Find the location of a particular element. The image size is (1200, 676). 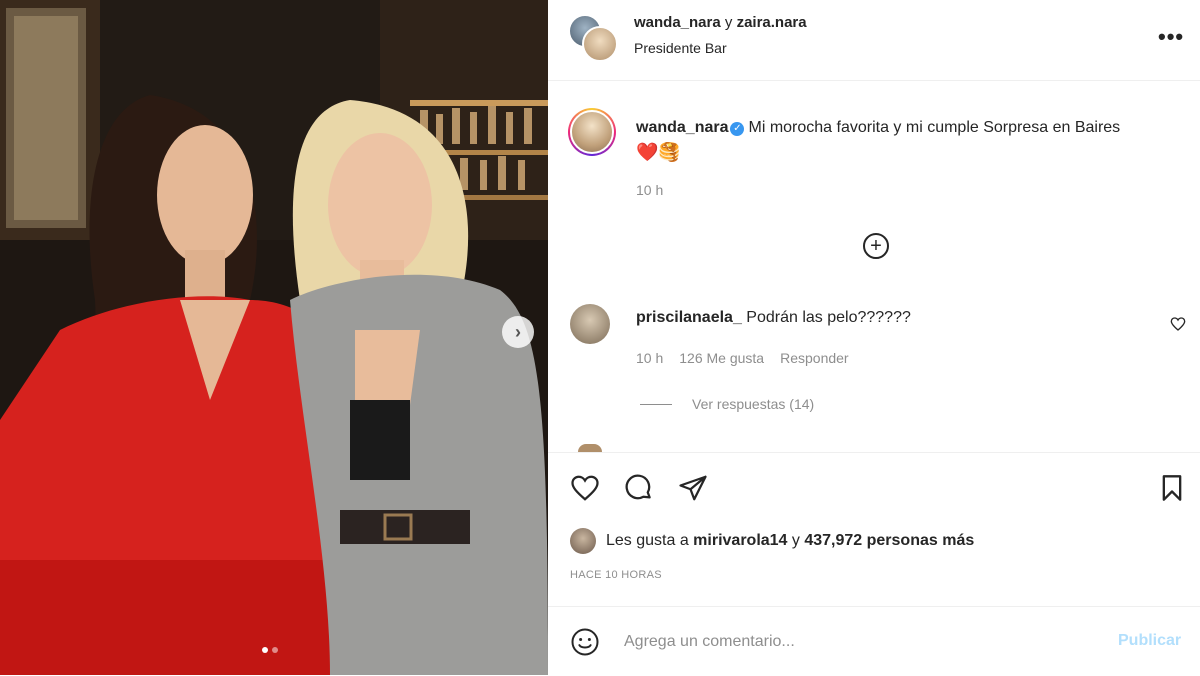

add-comment-bar: Publicar is located at coordinates (874, 641).